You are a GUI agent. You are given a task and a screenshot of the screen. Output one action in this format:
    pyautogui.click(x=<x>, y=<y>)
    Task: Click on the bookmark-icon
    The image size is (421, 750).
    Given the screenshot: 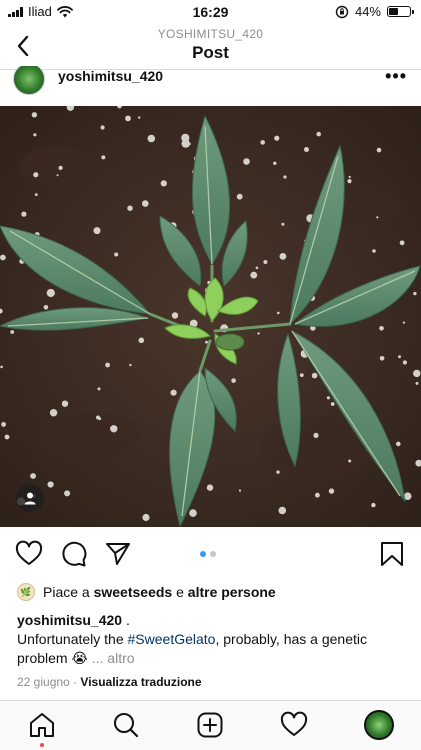 What is the action you would take?
    pyautogui.click(x=392, y=554)
    